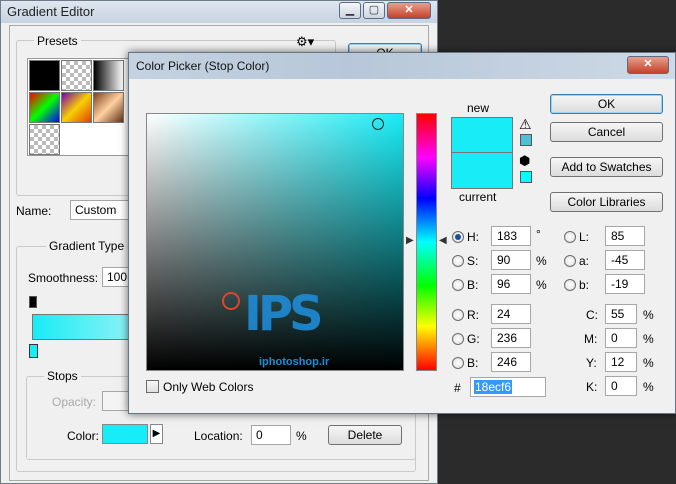 The image size is (676, 484). What do you see at coordinates (606, 167) in the screenshot?
I see `add-to-swatches-button: Add to Swatches` at bounding box center [606, 167].